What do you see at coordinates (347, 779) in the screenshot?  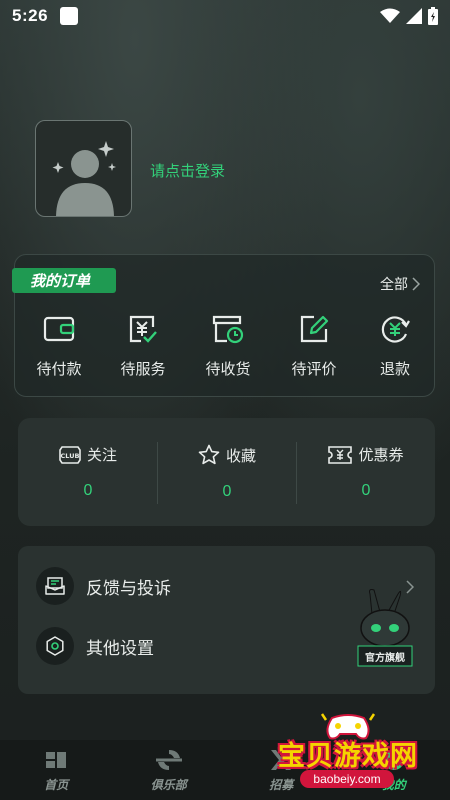 I see `watermark-url: baobeiy.com` at bounding box center [347, 779].